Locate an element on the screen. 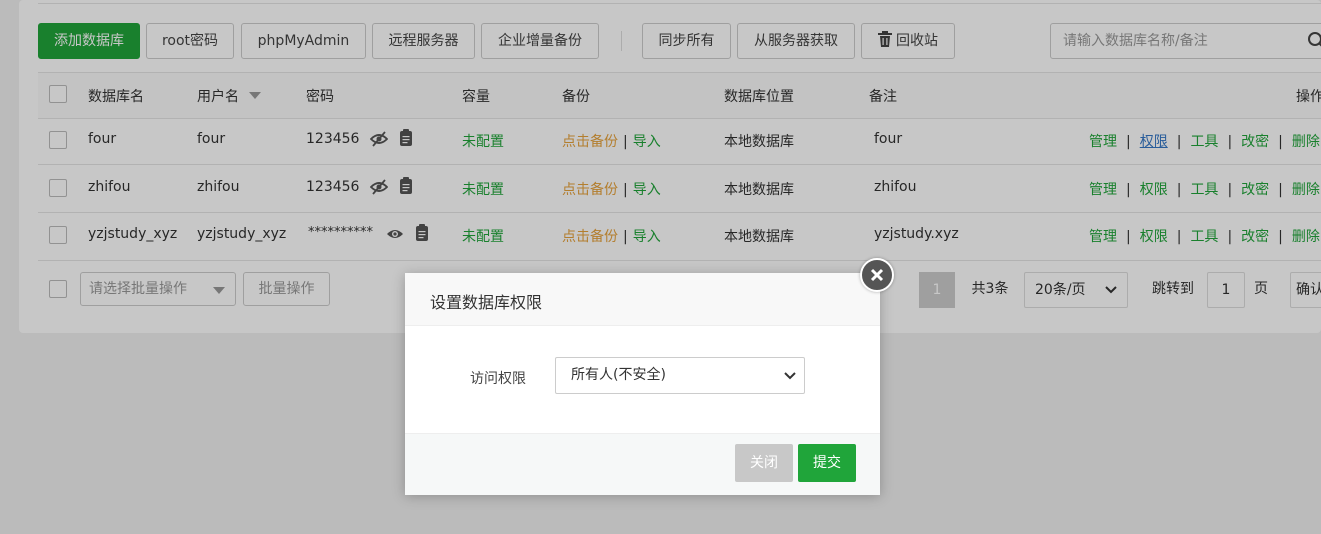 The height and width of the screenshot is (534, 1321). access-permission-select: 所有人(不安全) is located at coordinates (680, 375).